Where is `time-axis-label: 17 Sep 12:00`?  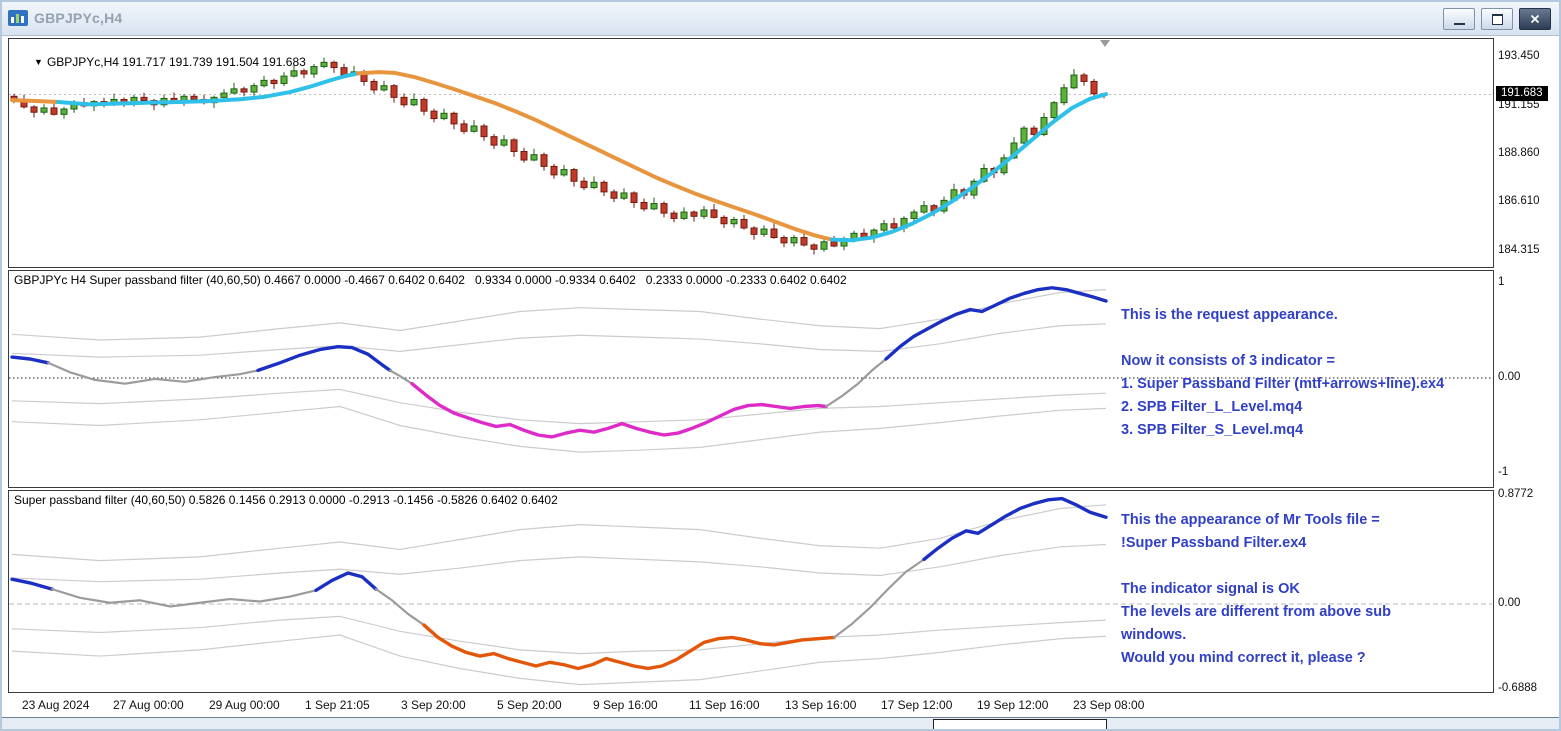
time-axis-label: 17 Sep 12:00 is located at coordinates (917, 705).